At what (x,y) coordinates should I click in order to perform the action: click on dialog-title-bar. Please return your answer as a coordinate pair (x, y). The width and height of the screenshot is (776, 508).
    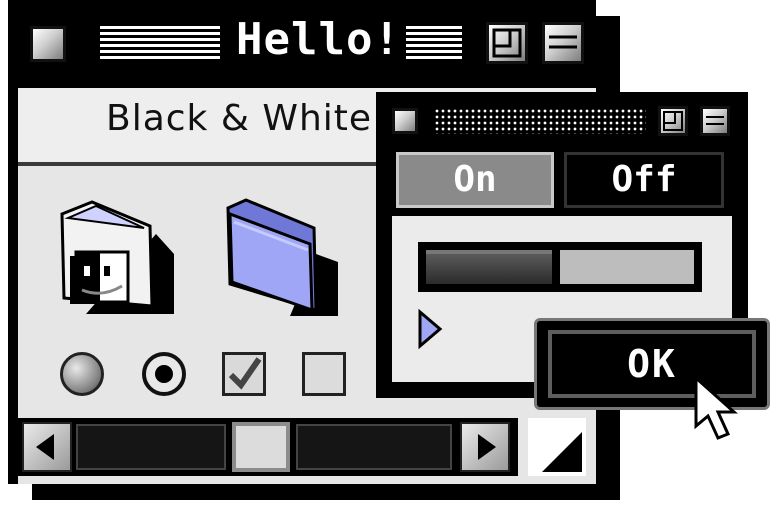
    Looking at the image, I should click on (559, 121).